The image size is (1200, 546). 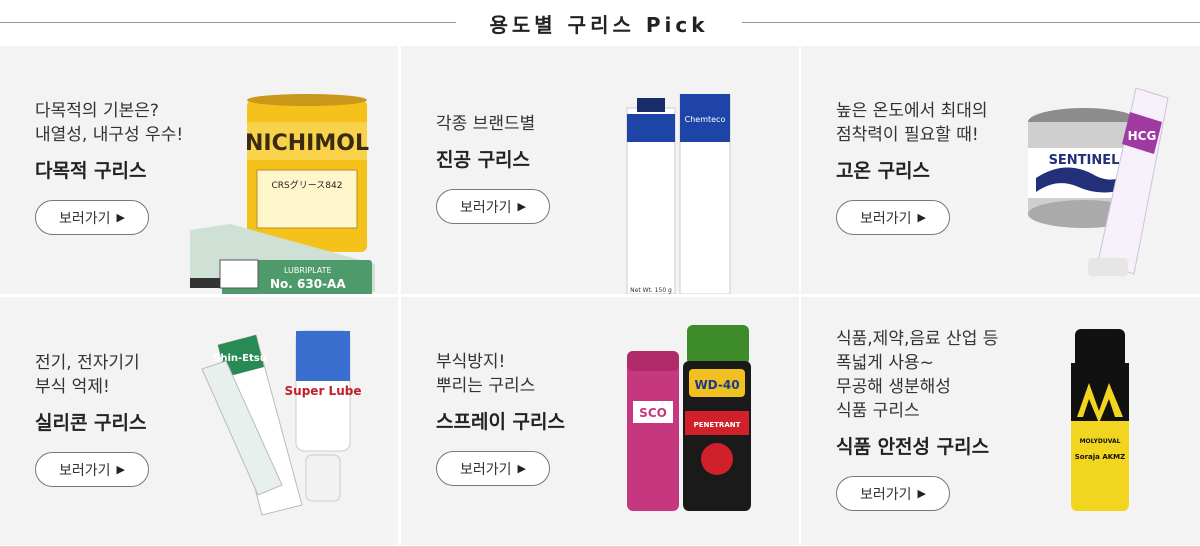 What do you see at coordinates (1142, 136) in the screenshot?
I see `tube-brand-text: HCG` at bounding box center [1142, 136].